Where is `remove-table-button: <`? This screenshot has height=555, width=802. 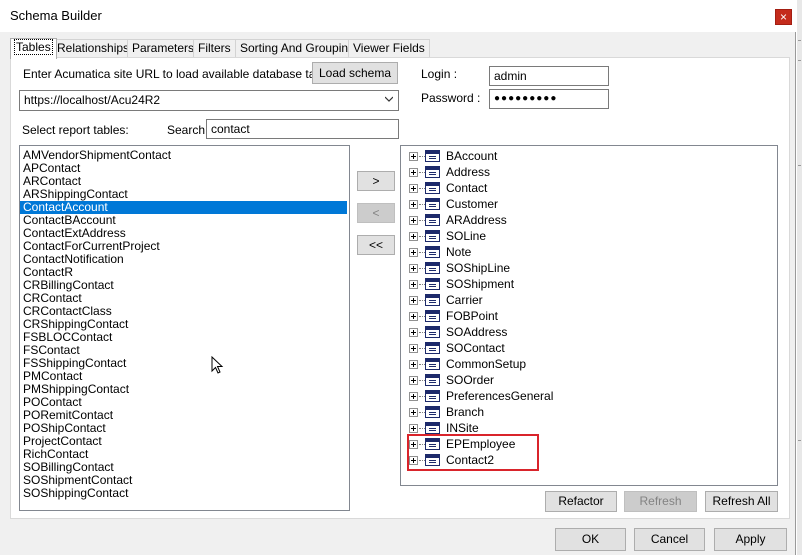
remove-table-button: < is located at coordinates (376, 213).